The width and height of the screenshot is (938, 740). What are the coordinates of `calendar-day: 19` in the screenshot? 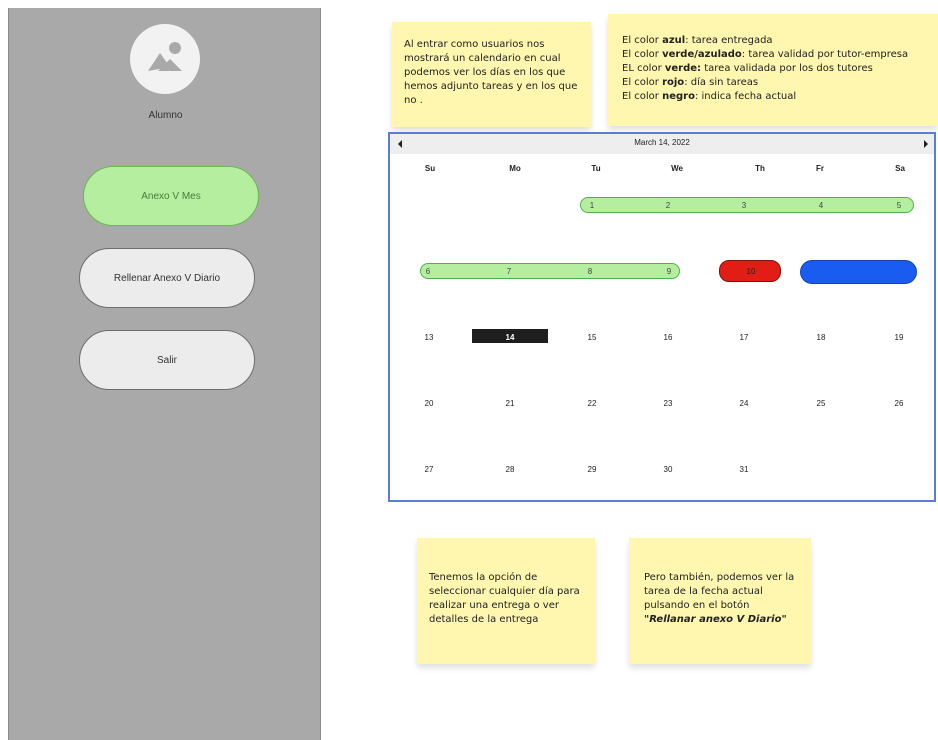 It's located at (899, 337).